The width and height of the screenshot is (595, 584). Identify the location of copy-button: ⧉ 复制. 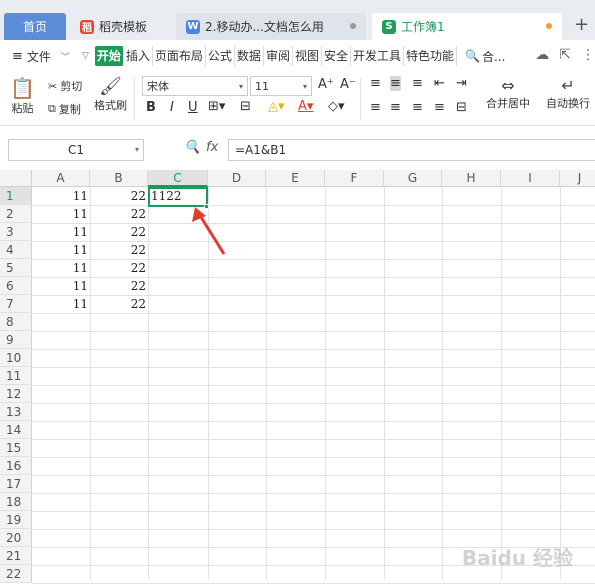
(64, 109).